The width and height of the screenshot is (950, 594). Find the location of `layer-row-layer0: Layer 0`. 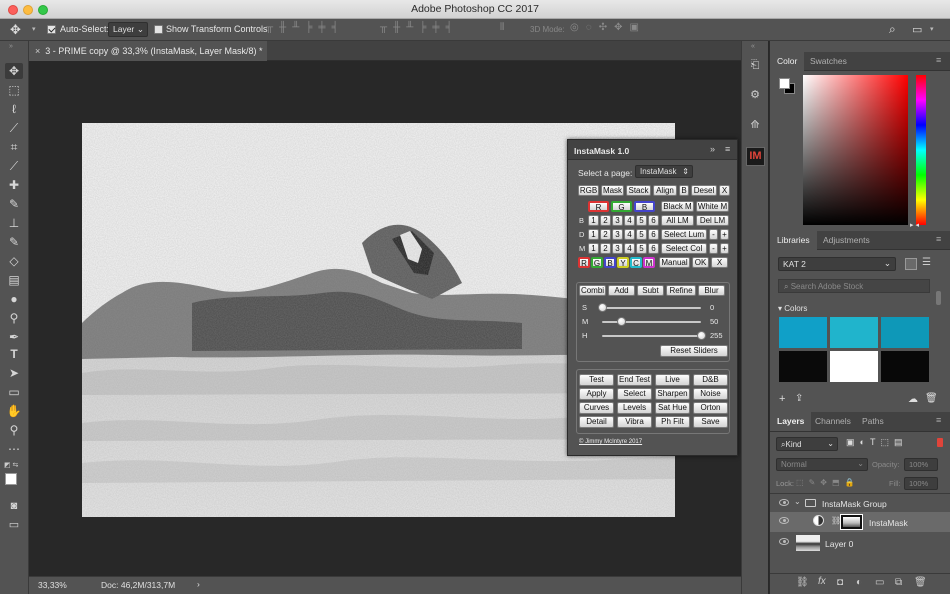

layer-row-layer0: Layer 0 is located at coordinates (860, 543).